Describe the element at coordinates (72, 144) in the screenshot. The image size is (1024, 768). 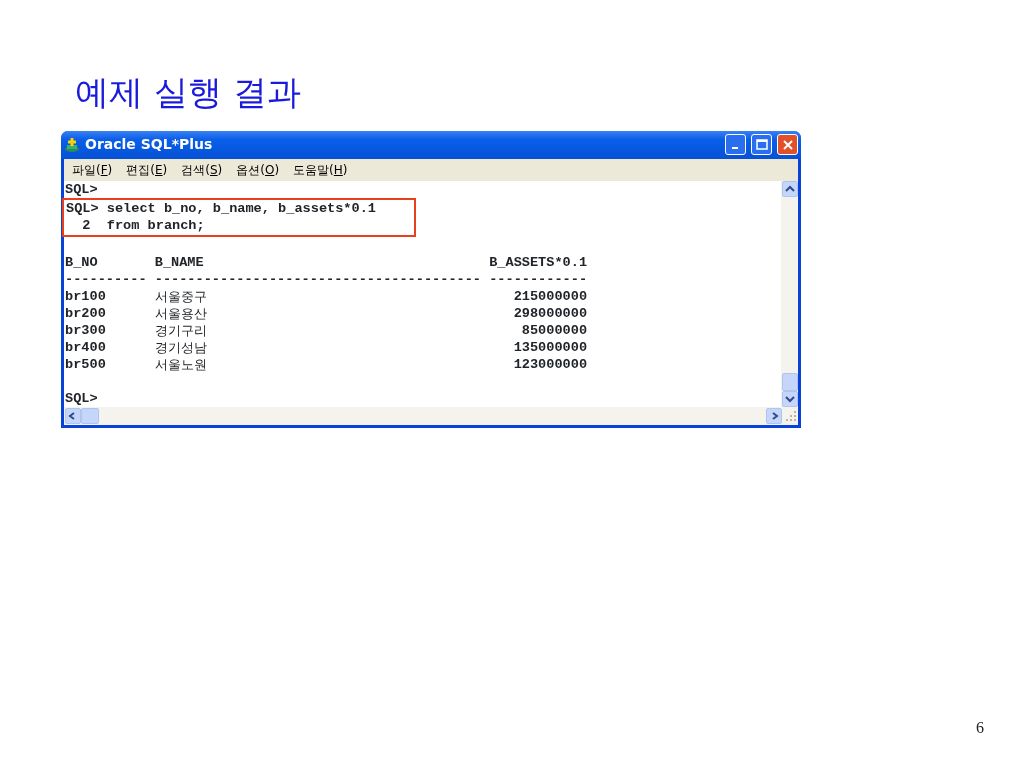
I see `app-icon` at that location.